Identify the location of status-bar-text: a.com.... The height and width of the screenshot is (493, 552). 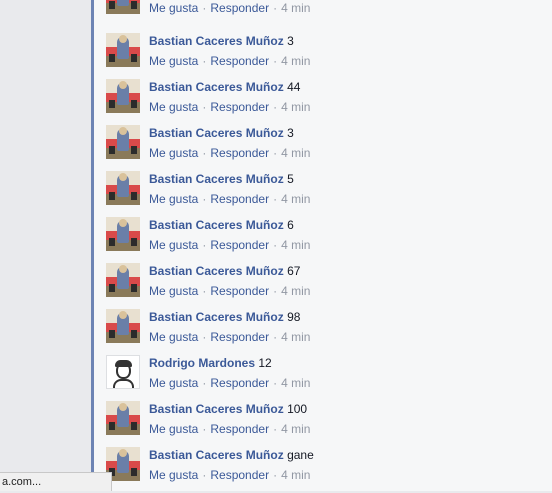
(22, 482).